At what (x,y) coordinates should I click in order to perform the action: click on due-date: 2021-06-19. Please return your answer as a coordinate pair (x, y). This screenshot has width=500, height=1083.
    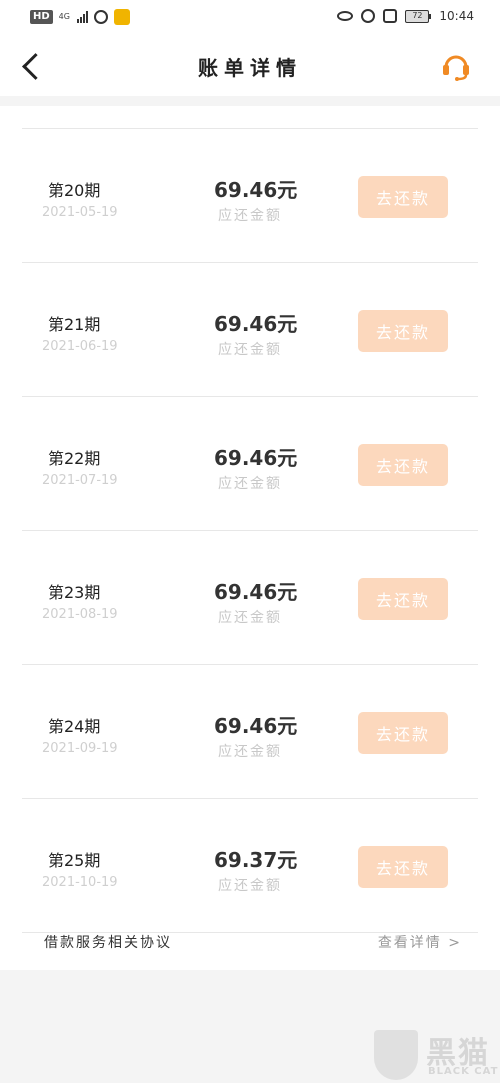
    Looking at the image, I should click on (80, 346).